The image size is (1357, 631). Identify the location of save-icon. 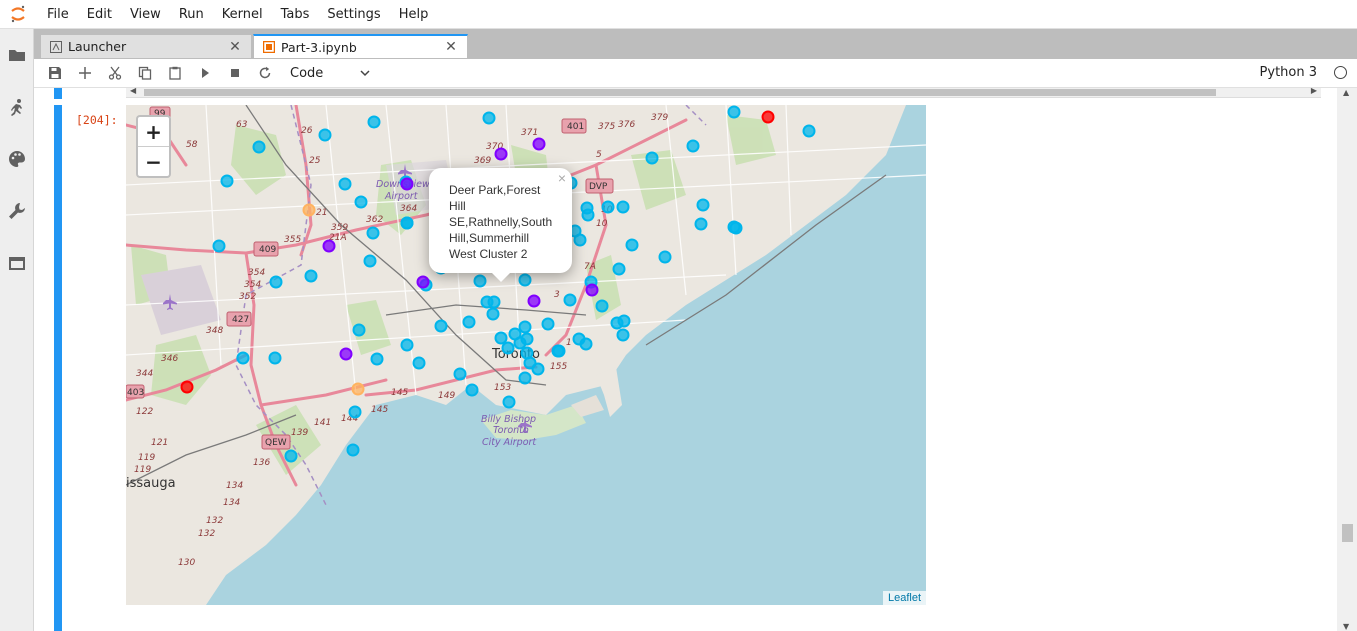
(55, 73).